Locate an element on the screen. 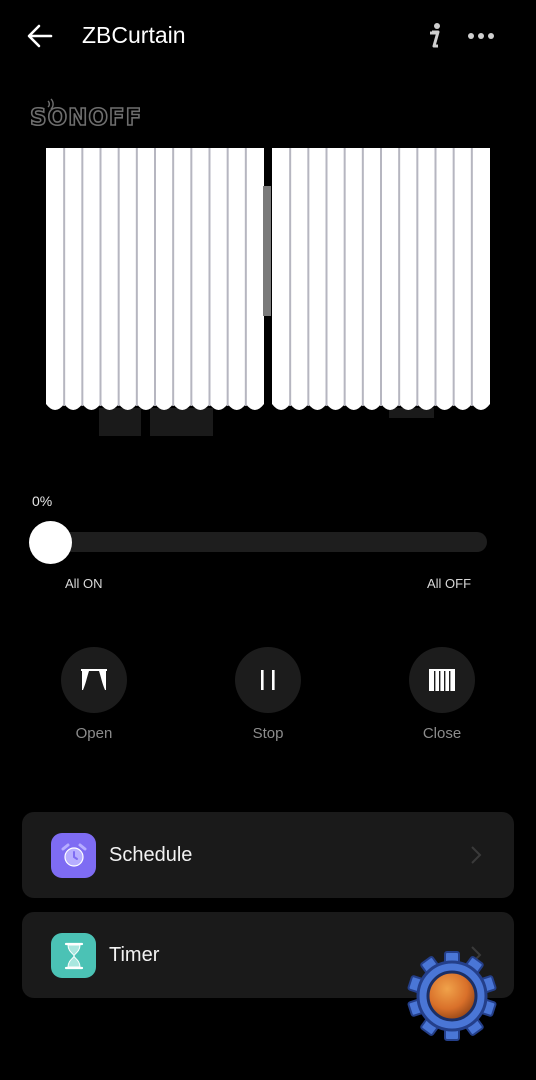 The width and height of the screenshot is (536, 1080). pause-icon is located at coordinates (268, 680).